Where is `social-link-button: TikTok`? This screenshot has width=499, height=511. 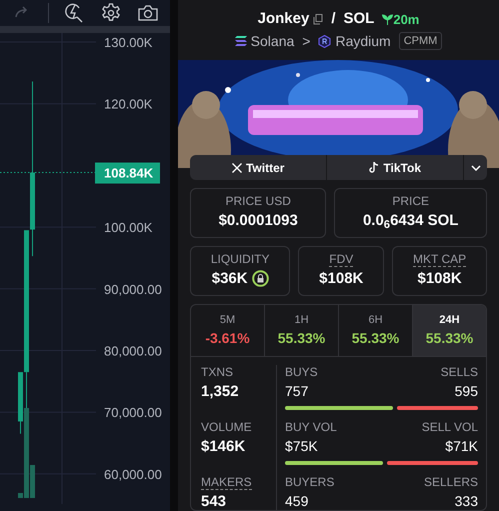
social-link-button: TikTok is located at coordinates (394, 167).